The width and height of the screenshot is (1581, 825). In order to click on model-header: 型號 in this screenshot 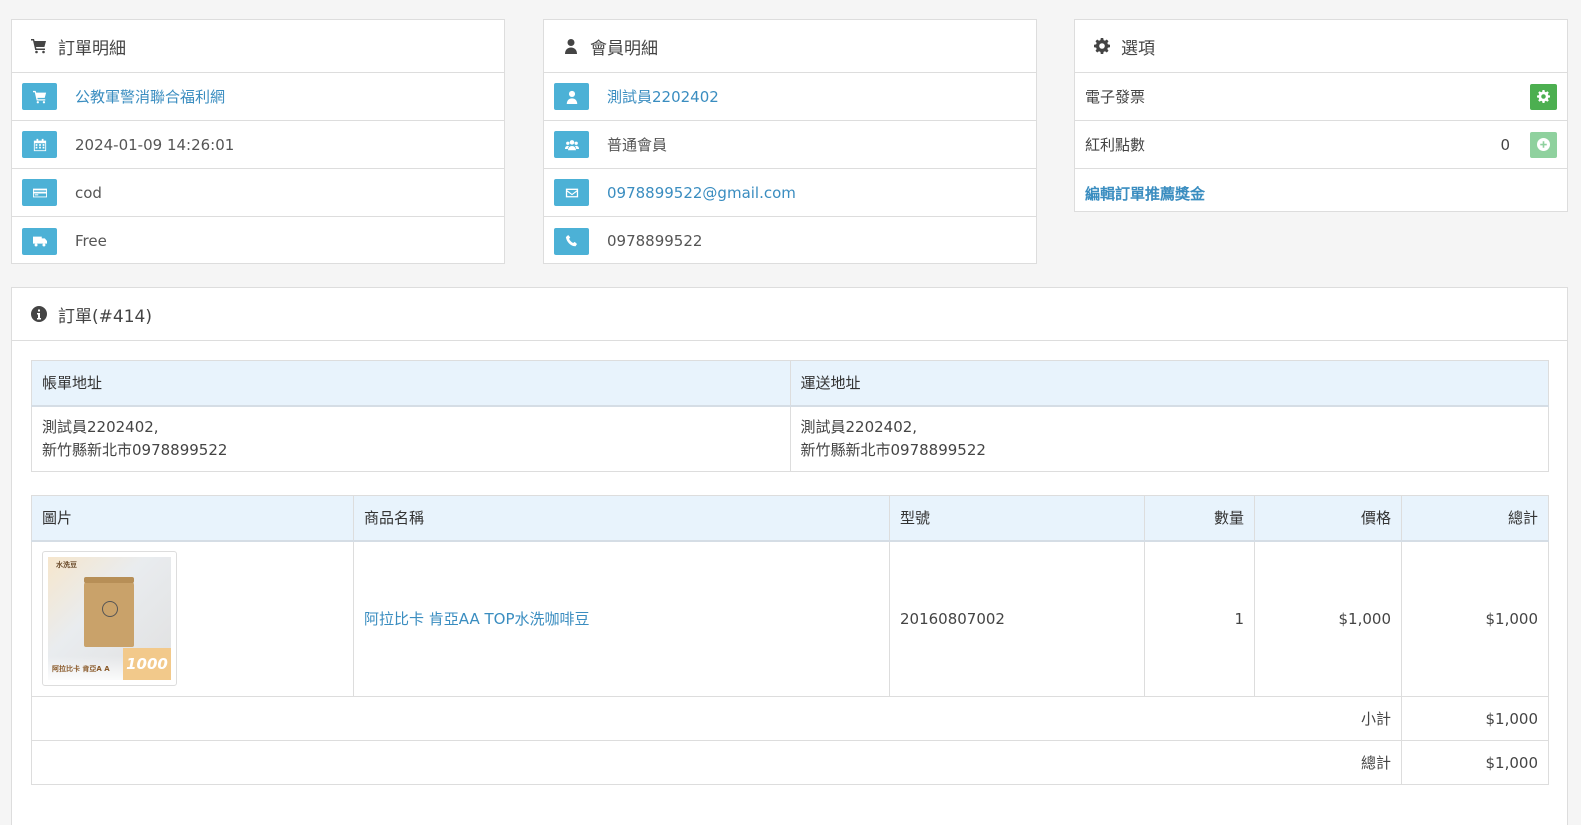, I will do `click(1017, 518)`.